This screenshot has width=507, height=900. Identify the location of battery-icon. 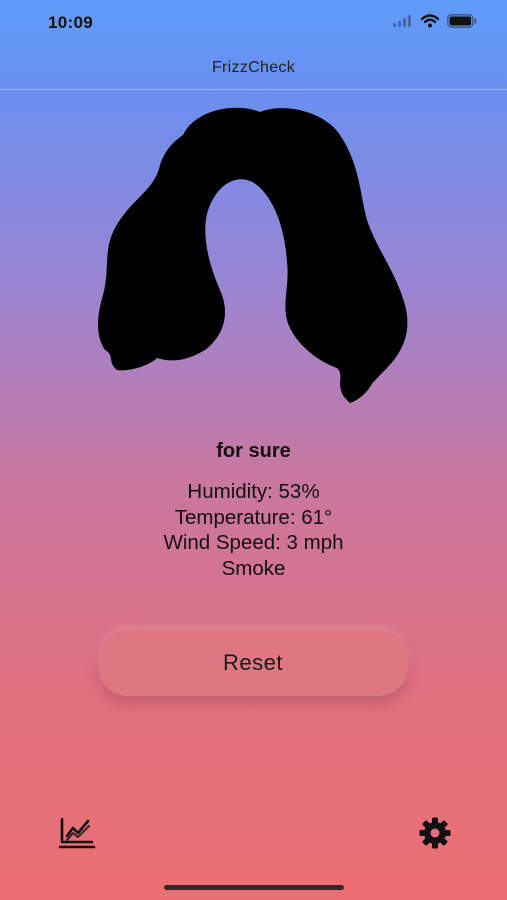
(462, 21).